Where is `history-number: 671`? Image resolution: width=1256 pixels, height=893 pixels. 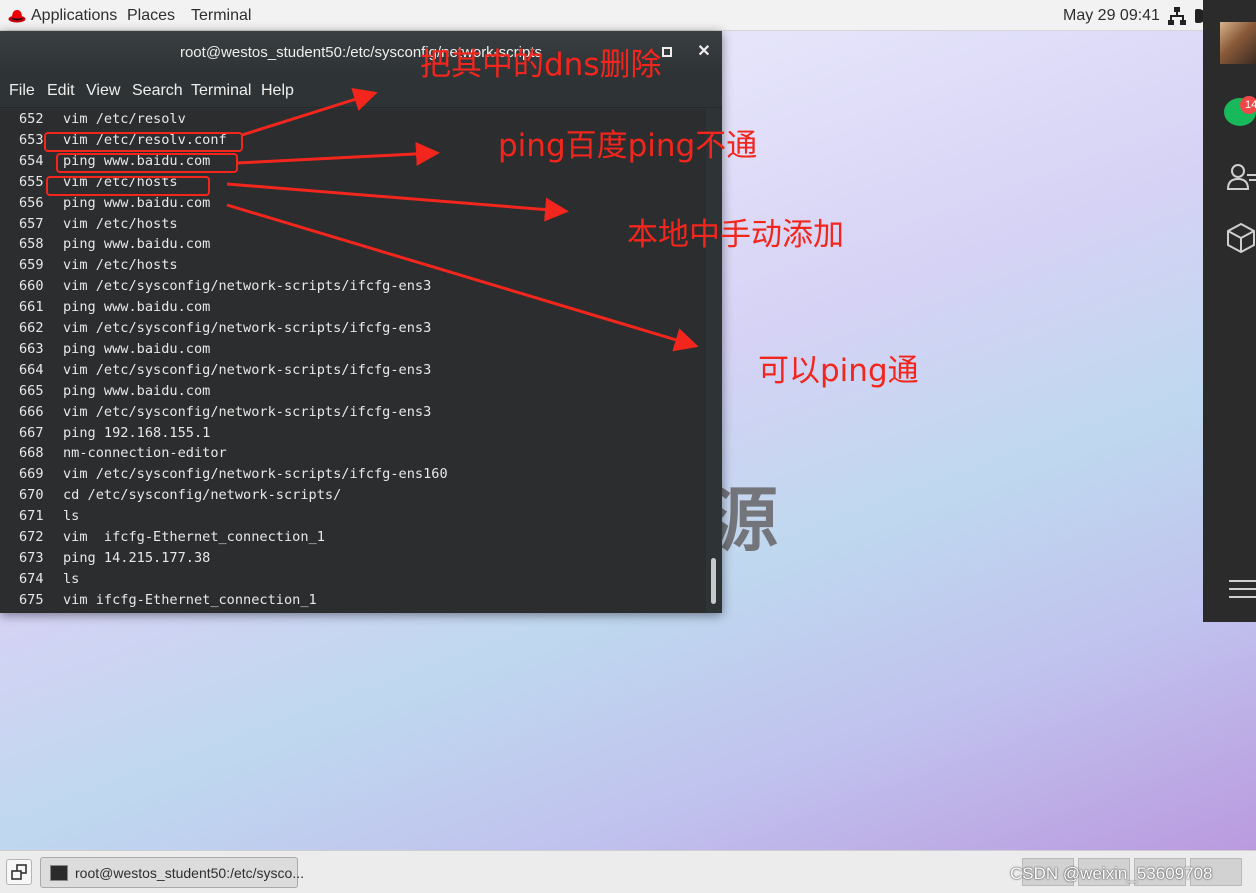
history-number: 671 is located at coordinates (31, 516).